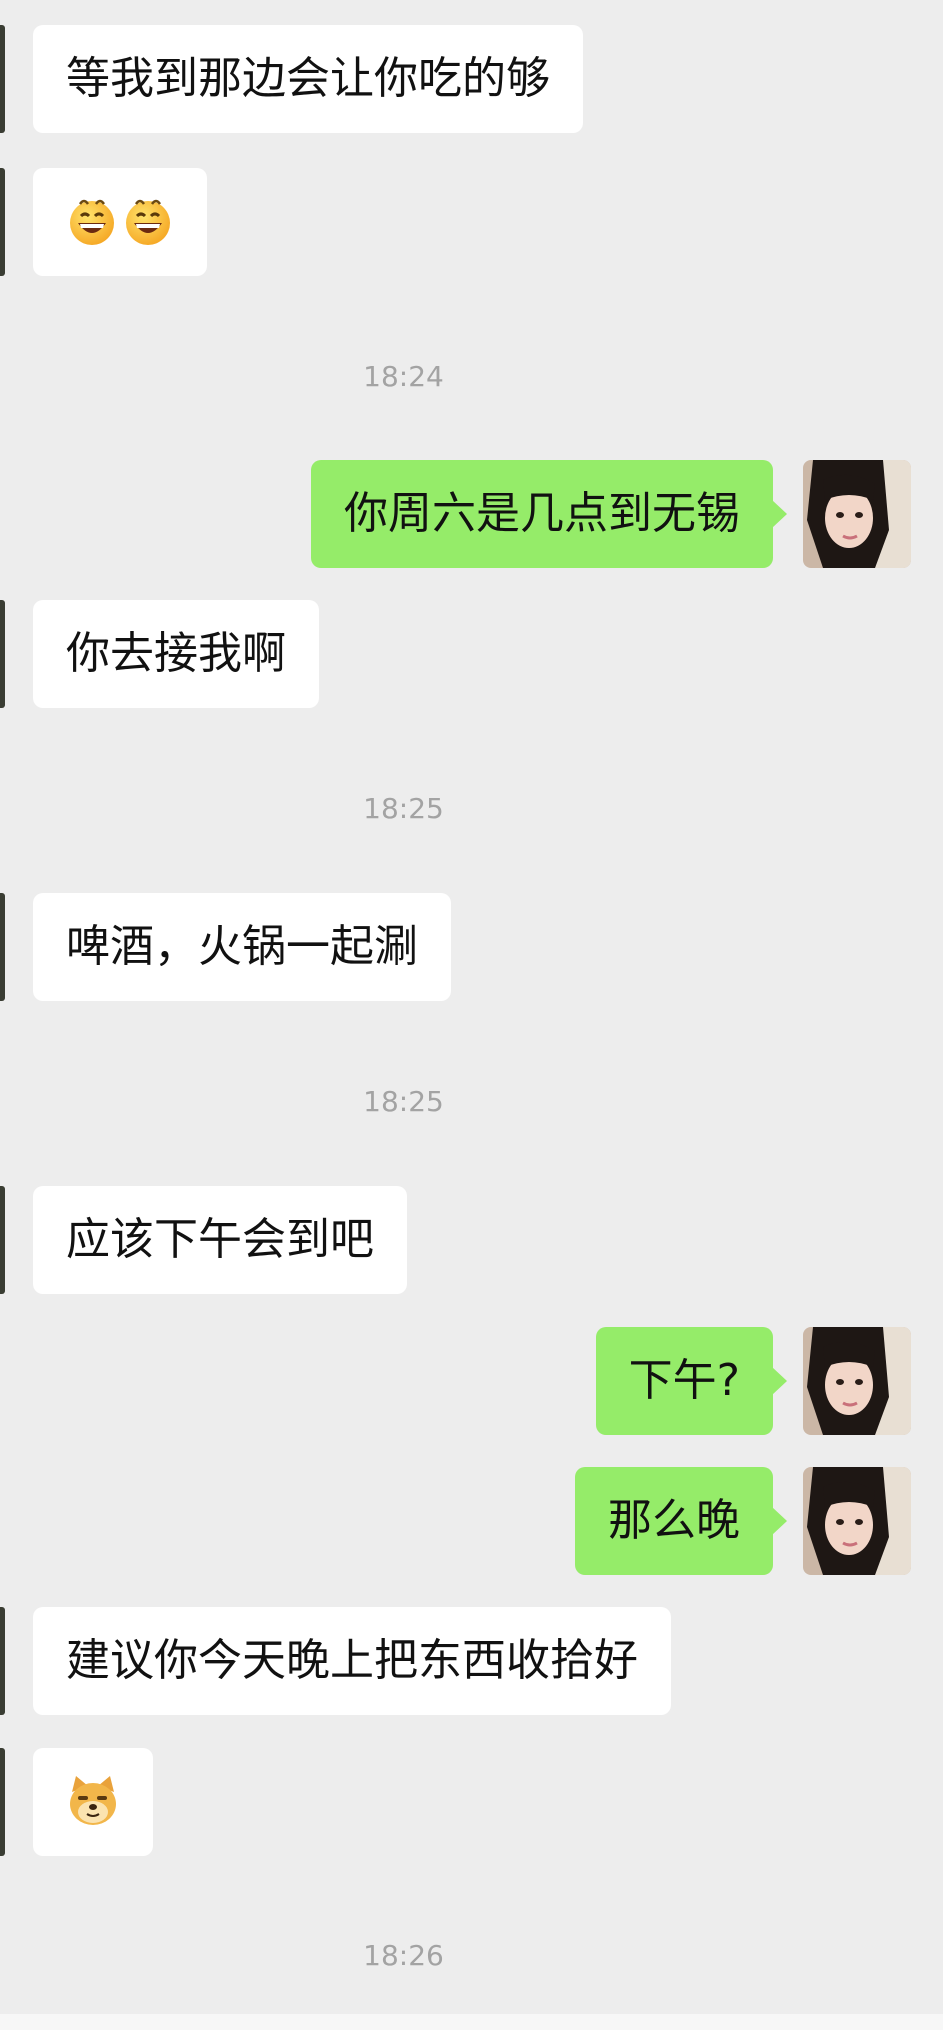 Image resolution: width=943 pixels, height=2030 pixels. Describe the element at coordinates (549, 514) in the screenshot. I see `outgoing-bubble: 你周六是几点到无锡` at that location.